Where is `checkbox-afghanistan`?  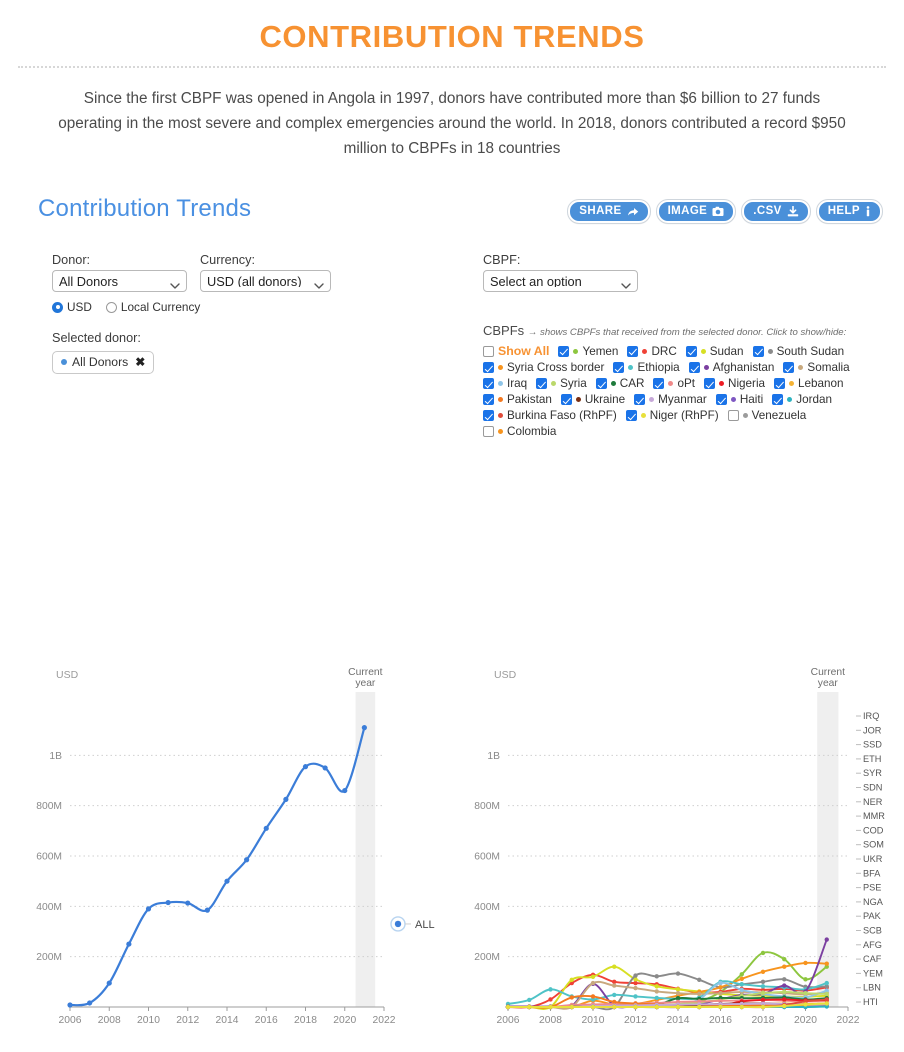
checkbox-afghanistan is located at coordinates (694, 367).